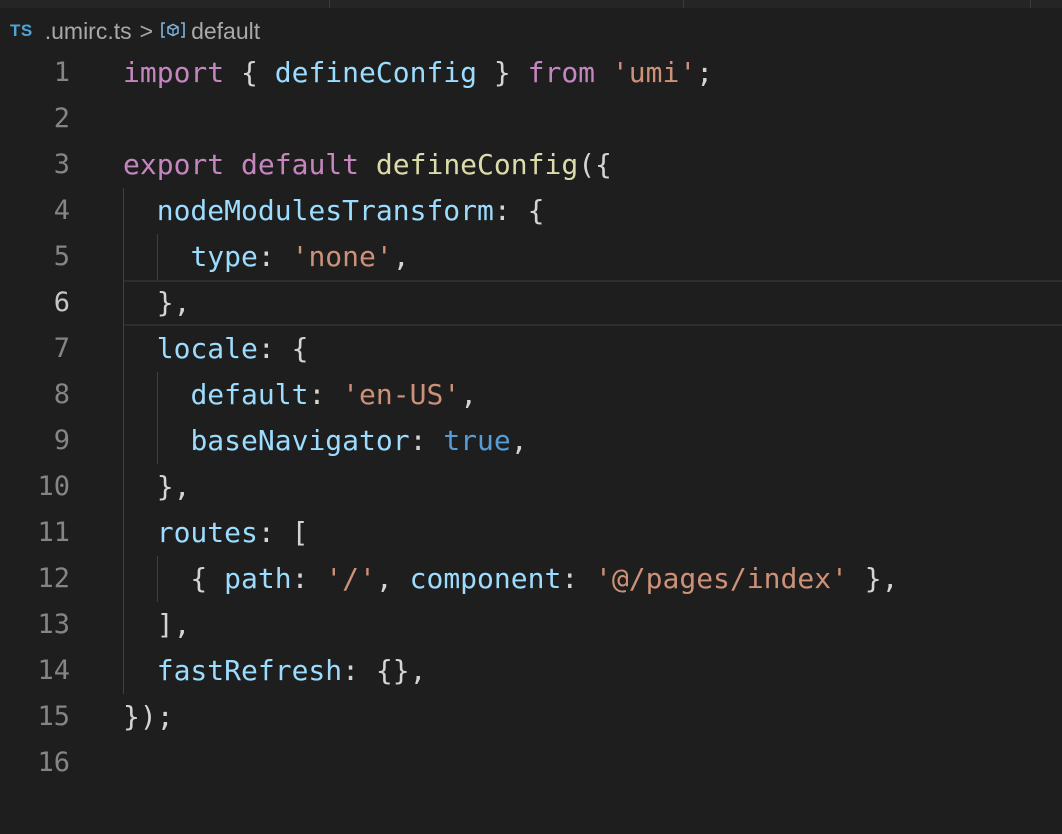 The image size is (1062, 834). I want to click on code-token: : {},, so click(384, 670).